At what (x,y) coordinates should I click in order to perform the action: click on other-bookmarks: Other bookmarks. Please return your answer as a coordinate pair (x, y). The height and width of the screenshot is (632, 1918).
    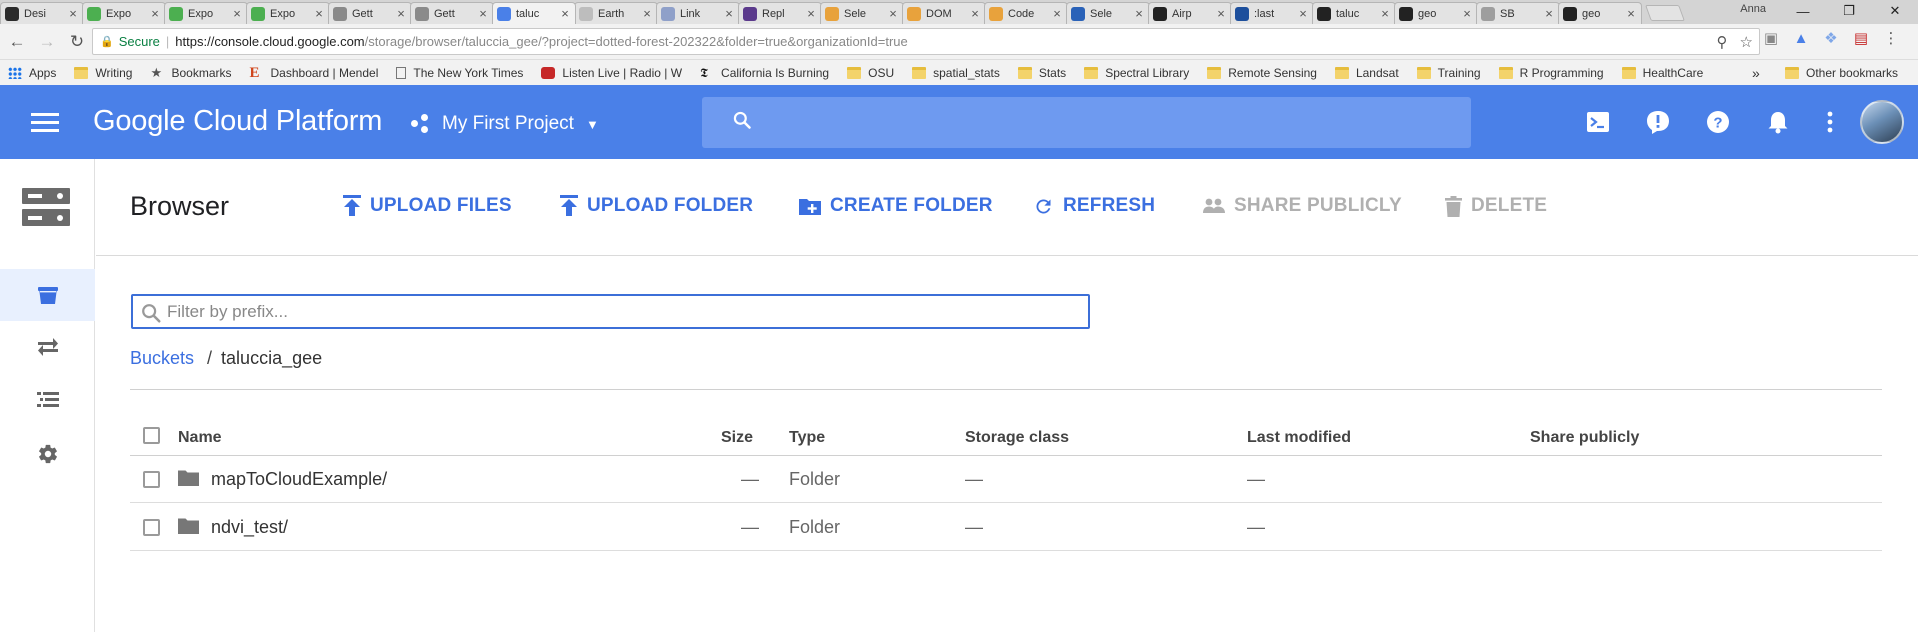
    Looking at the image, I should click on (1841, 73).